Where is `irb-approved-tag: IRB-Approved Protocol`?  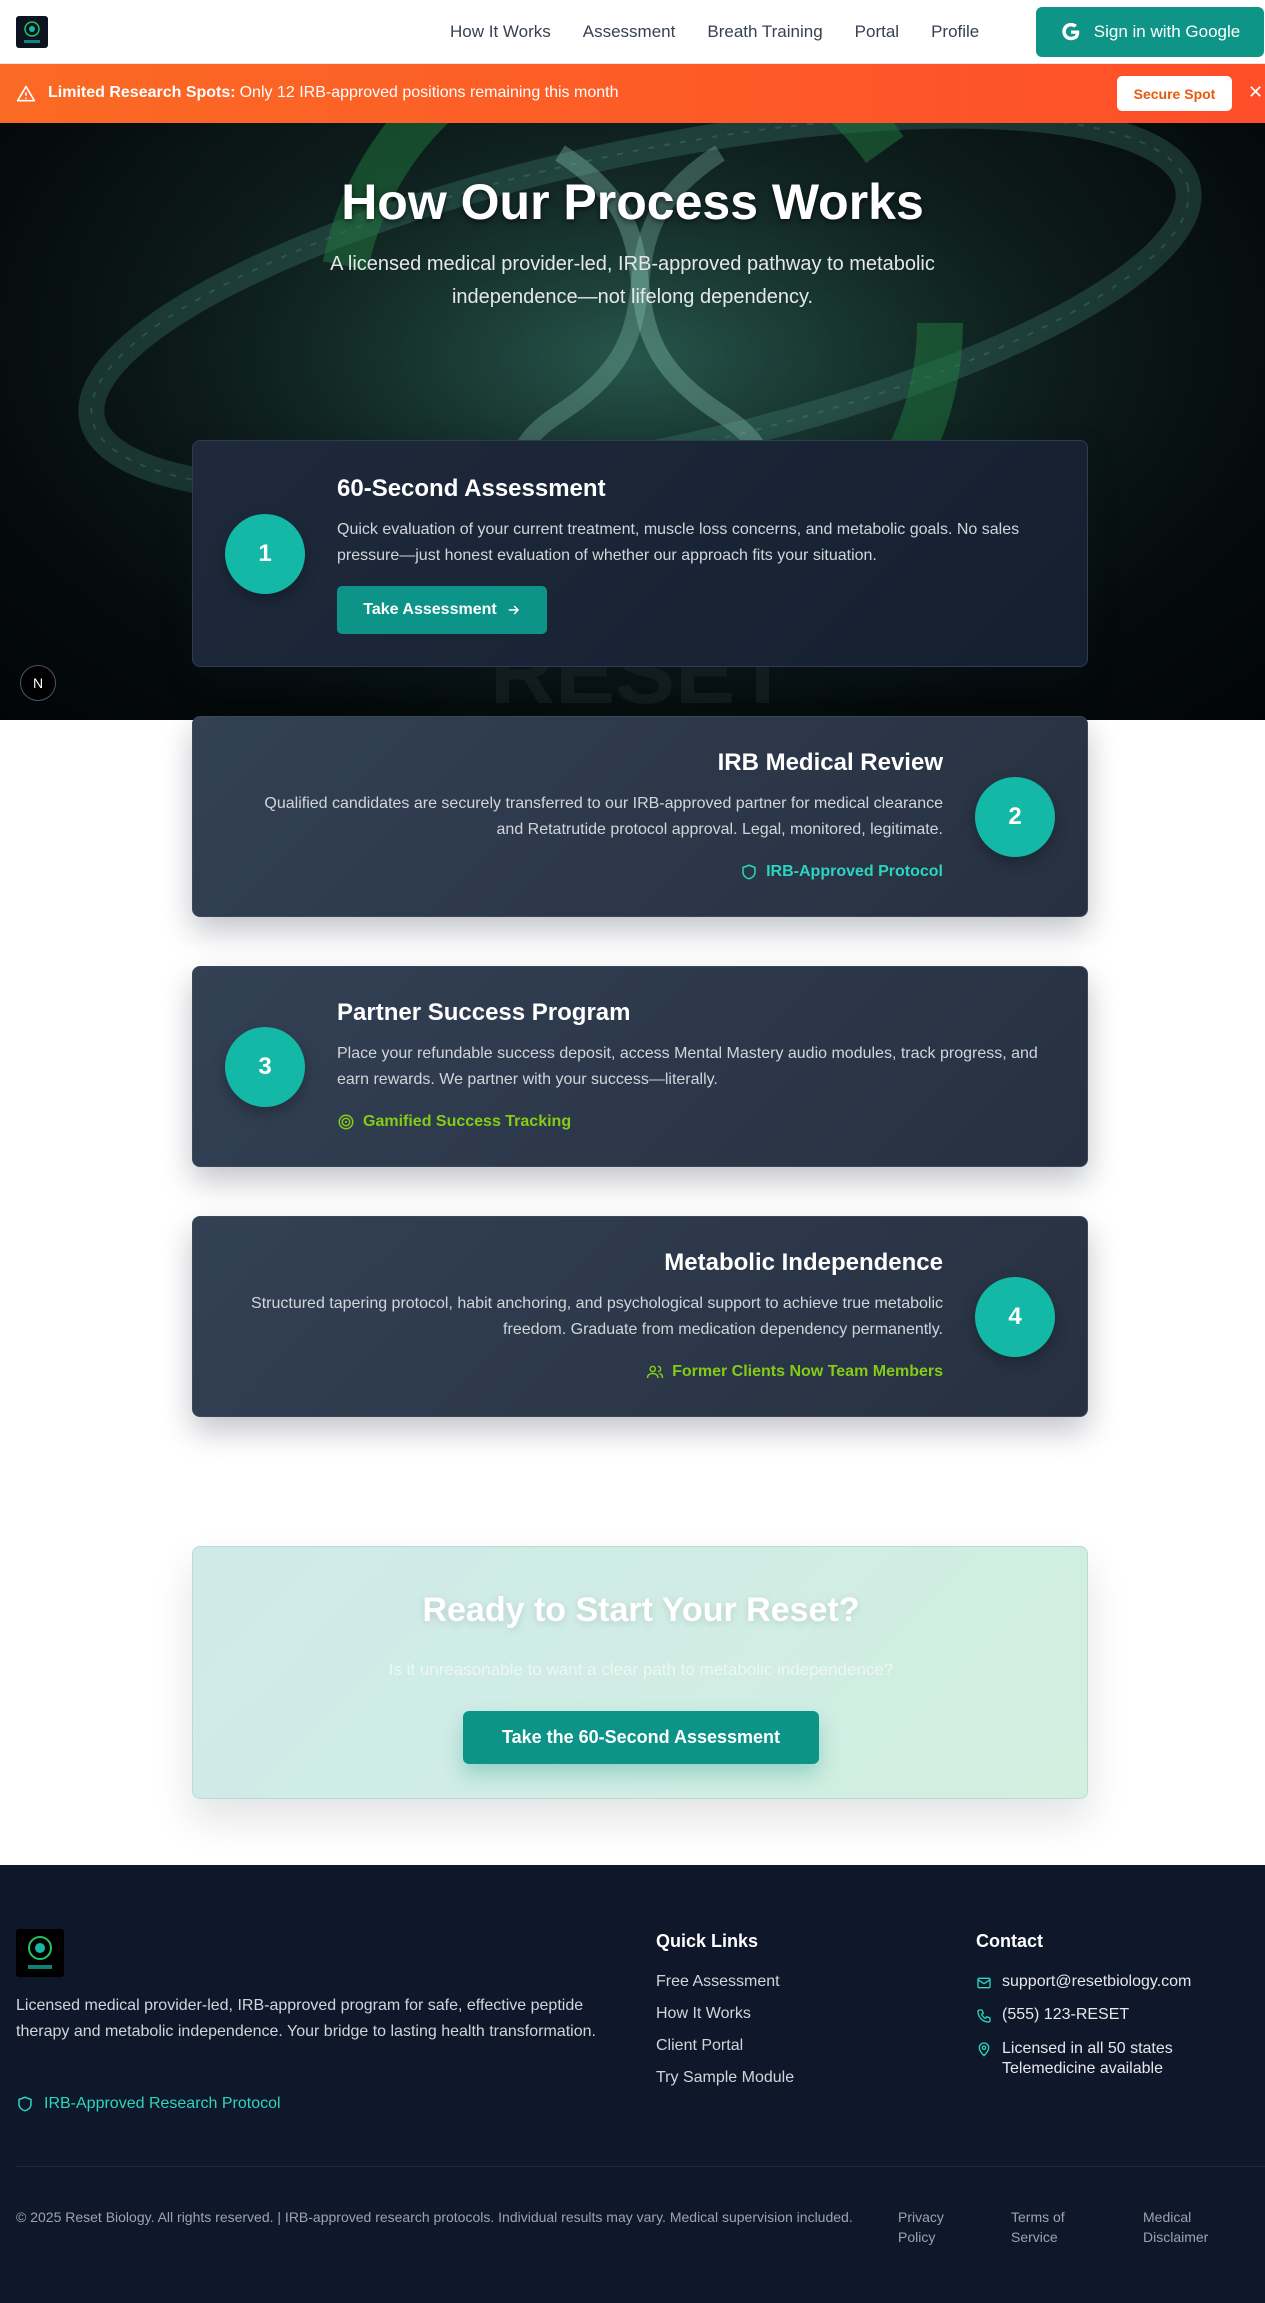 irb-approved-tag: IRB-Approved Protocol is located at coordinates (841, 872).